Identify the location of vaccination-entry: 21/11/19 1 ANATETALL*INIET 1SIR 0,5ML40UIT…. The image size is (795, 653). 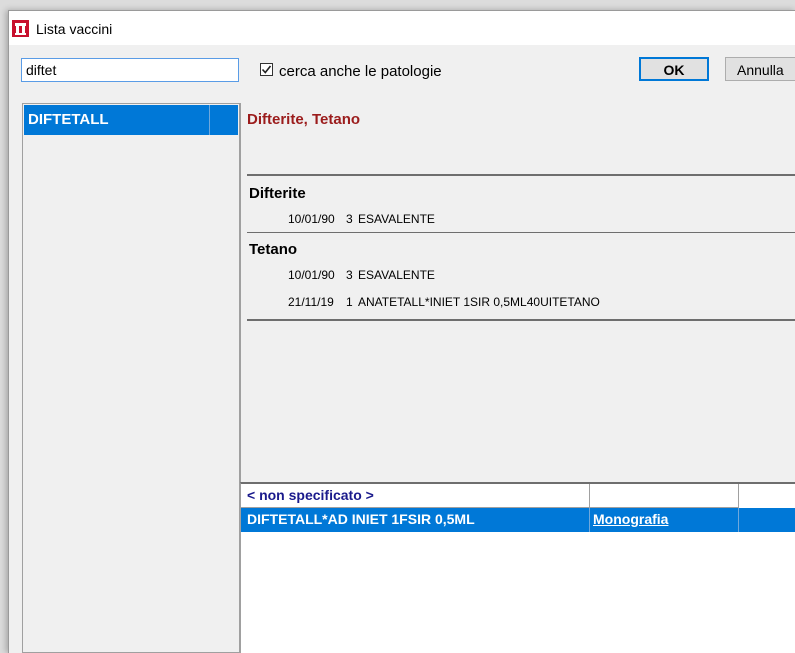
(444, 302).